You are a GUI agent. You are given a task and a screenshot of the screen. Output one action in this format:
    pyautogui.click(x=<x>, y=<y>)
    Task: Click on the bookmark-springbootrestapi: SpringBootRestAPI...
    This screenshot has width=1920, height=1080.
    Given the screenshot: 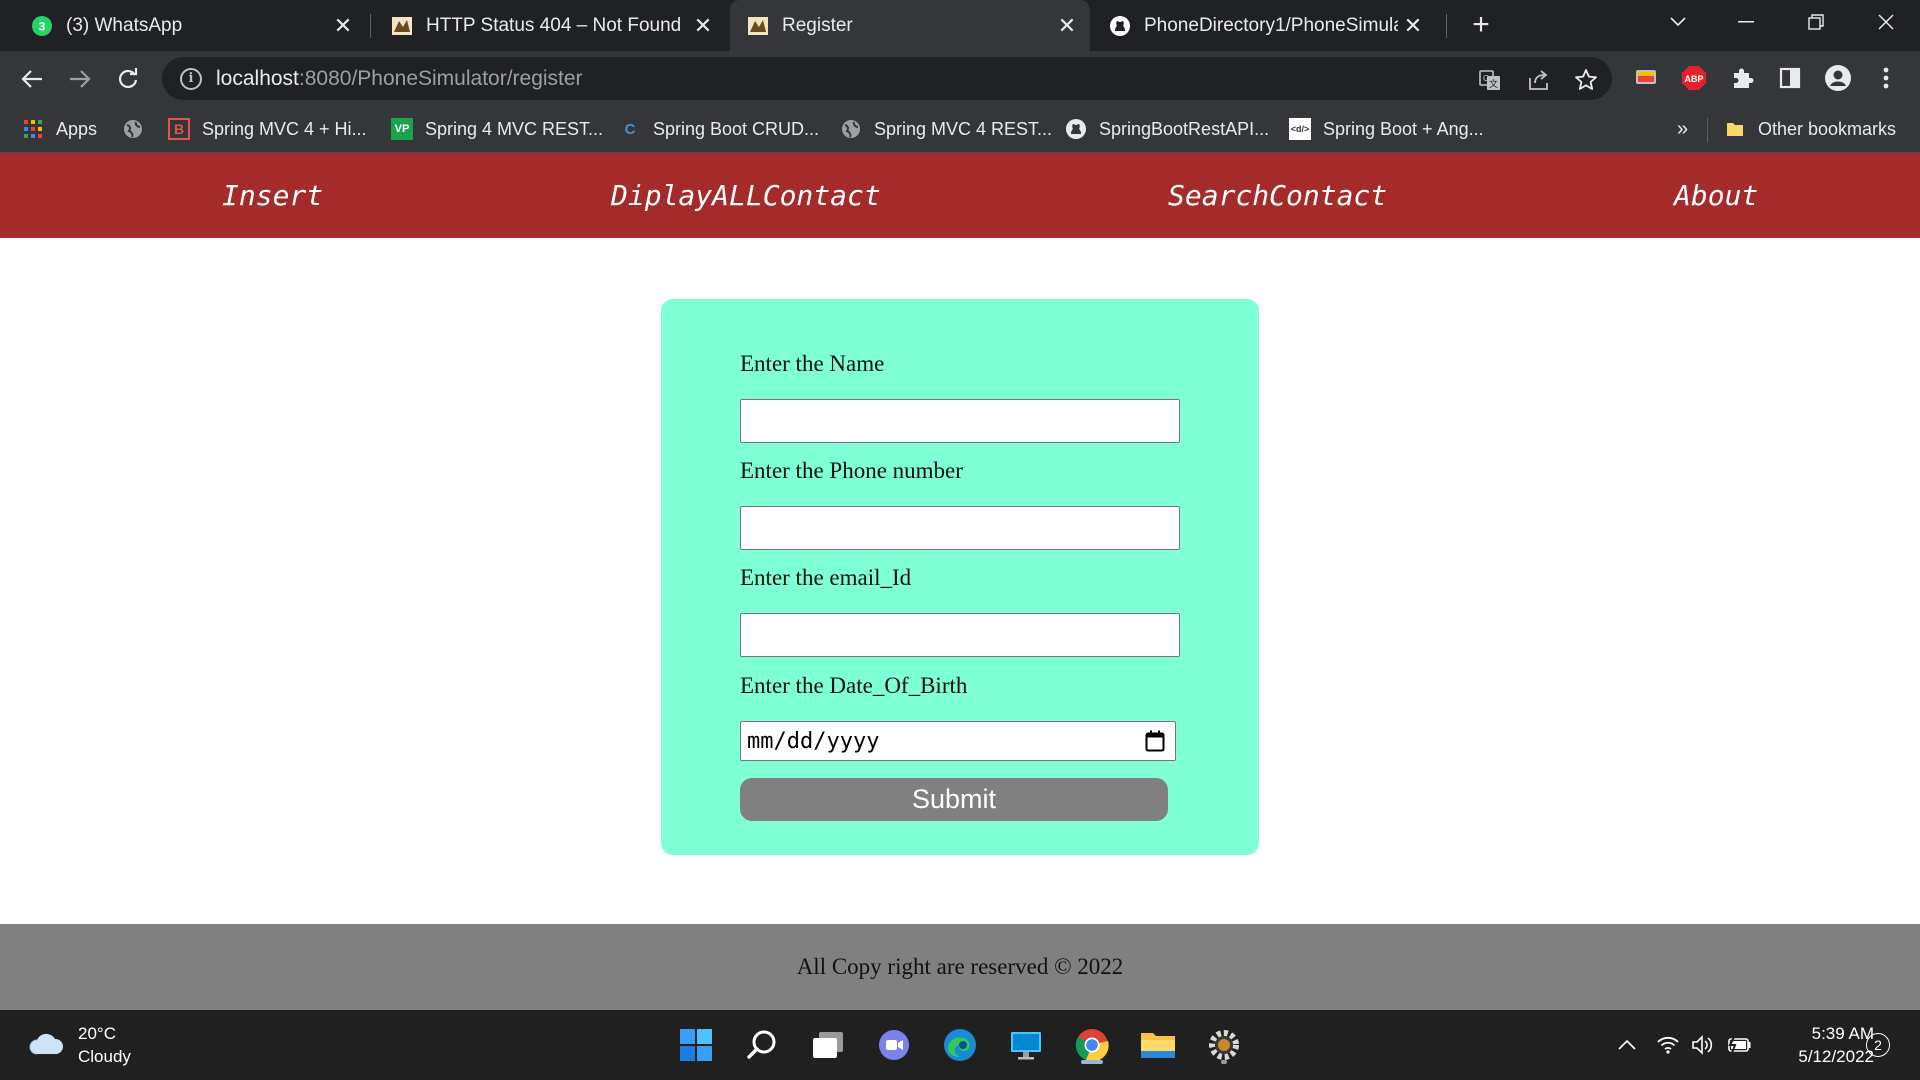 What is the action you would take?
    pyautogui.click(x=1167, y=129)
    